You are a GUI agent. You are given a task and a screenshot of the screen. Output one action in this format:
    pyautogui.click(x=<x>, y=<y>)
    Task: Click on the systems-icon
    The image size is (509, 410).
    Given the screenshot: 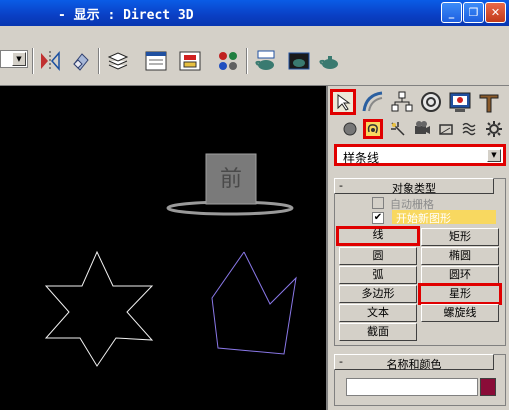 What is the action you would take?
    pyautogui.click(x=494, y=129)
    